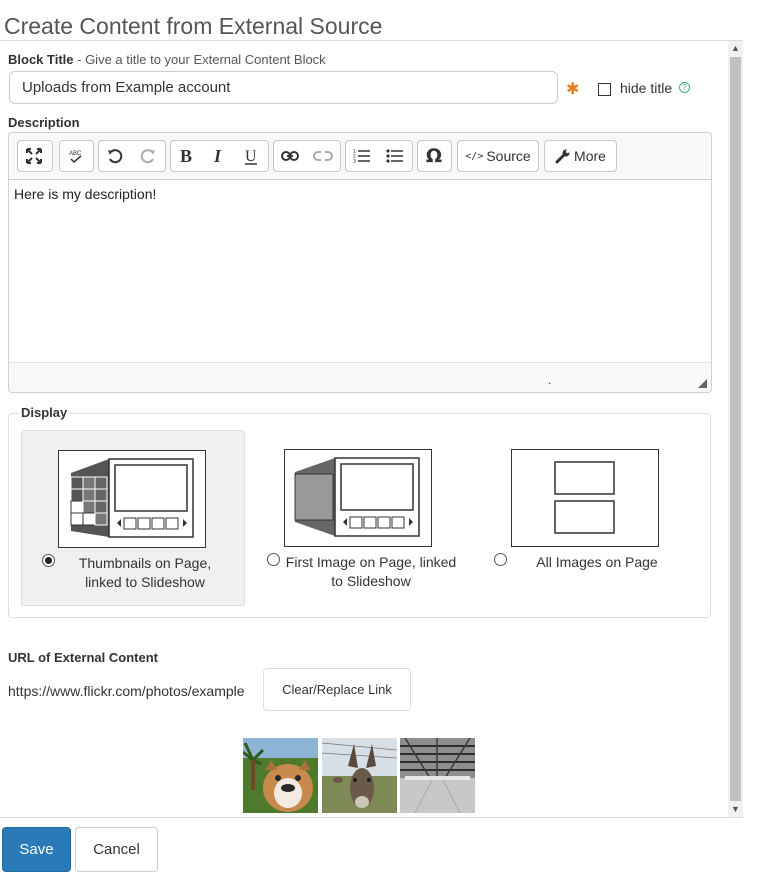 Image resolution: width=766 pixels, height=886 pixels. Describe the element at coordinates (702, 383) in the screenshot. I see `resize-handle-icon` at that location.